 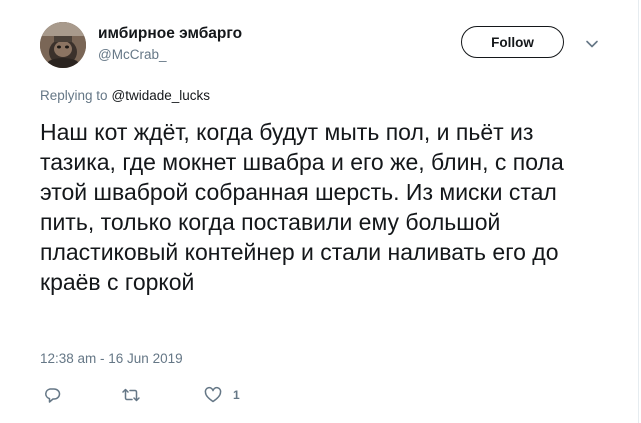 I want to click on author-handle: @McCrab_, so click(x=132, y=54).